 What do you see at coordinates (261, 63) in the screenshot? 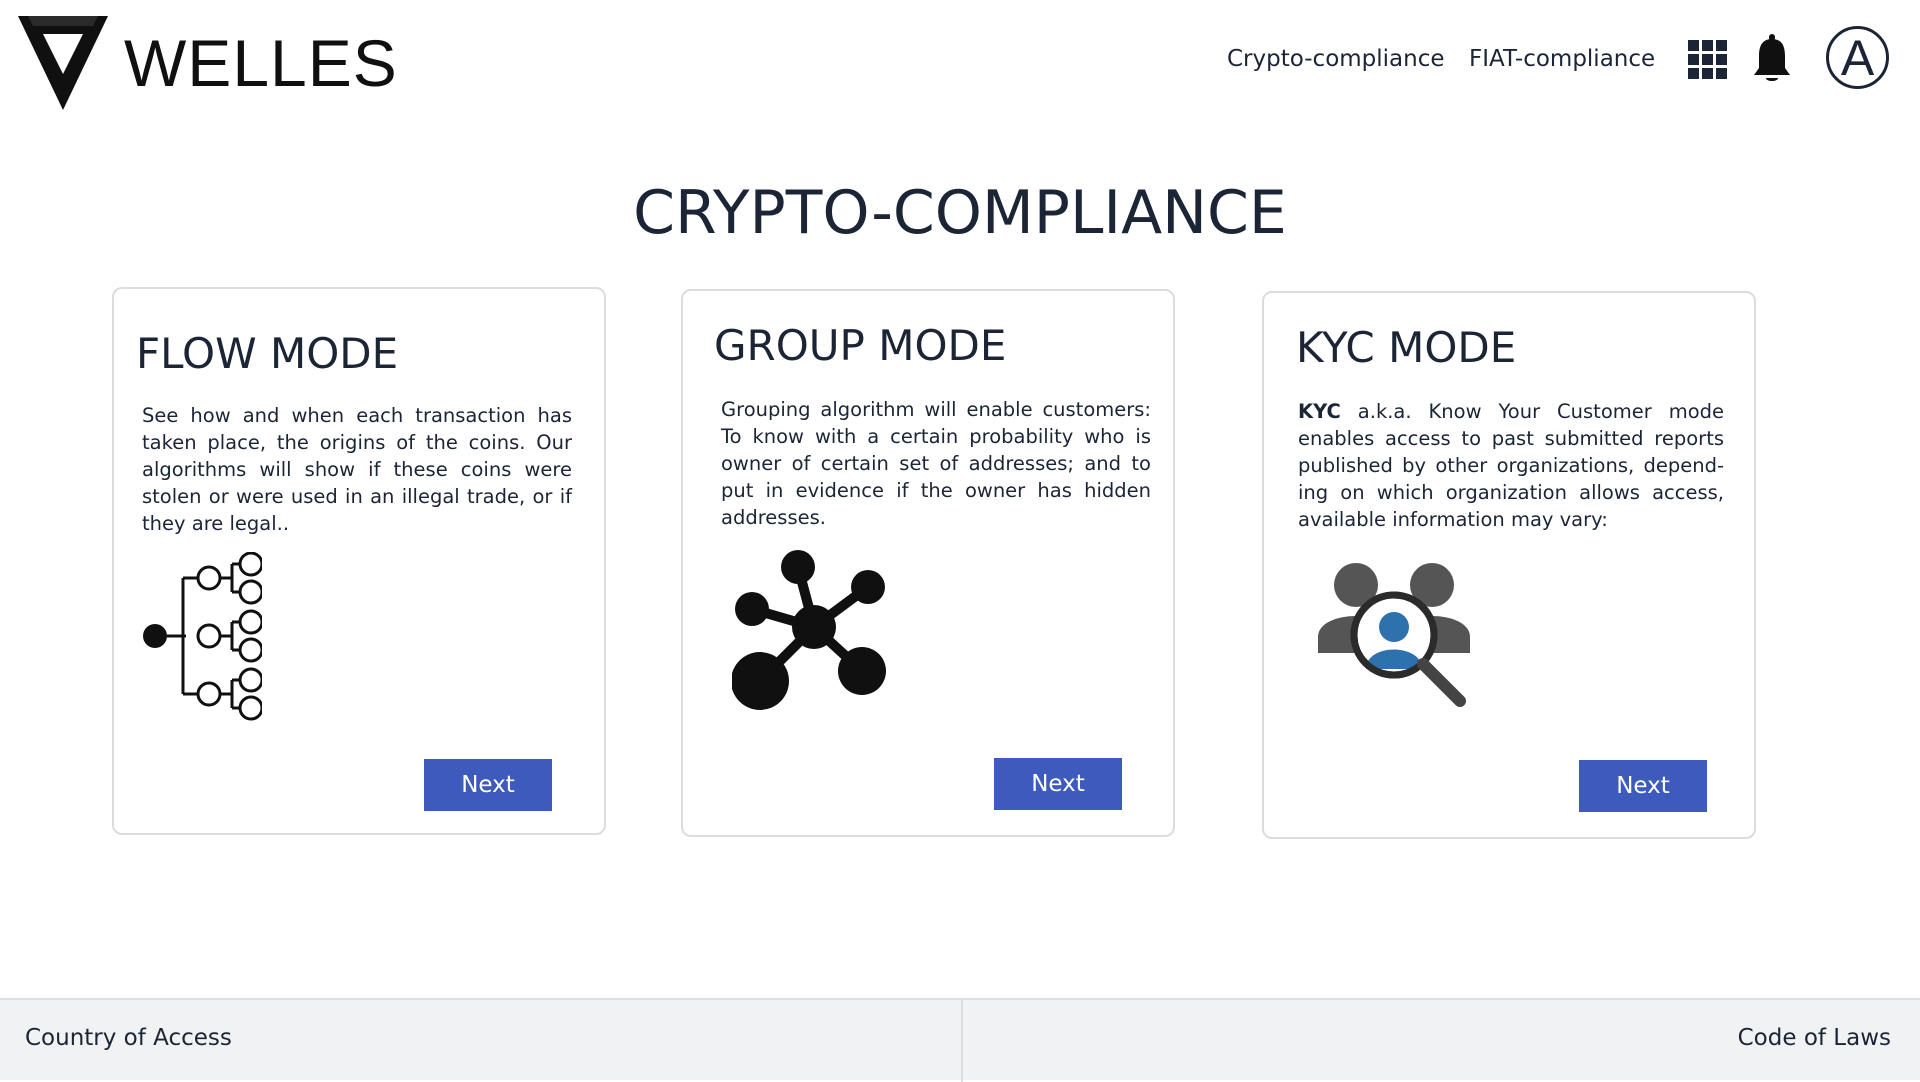
I see `brand-name: WELLES` at bounding box center [261, 63].